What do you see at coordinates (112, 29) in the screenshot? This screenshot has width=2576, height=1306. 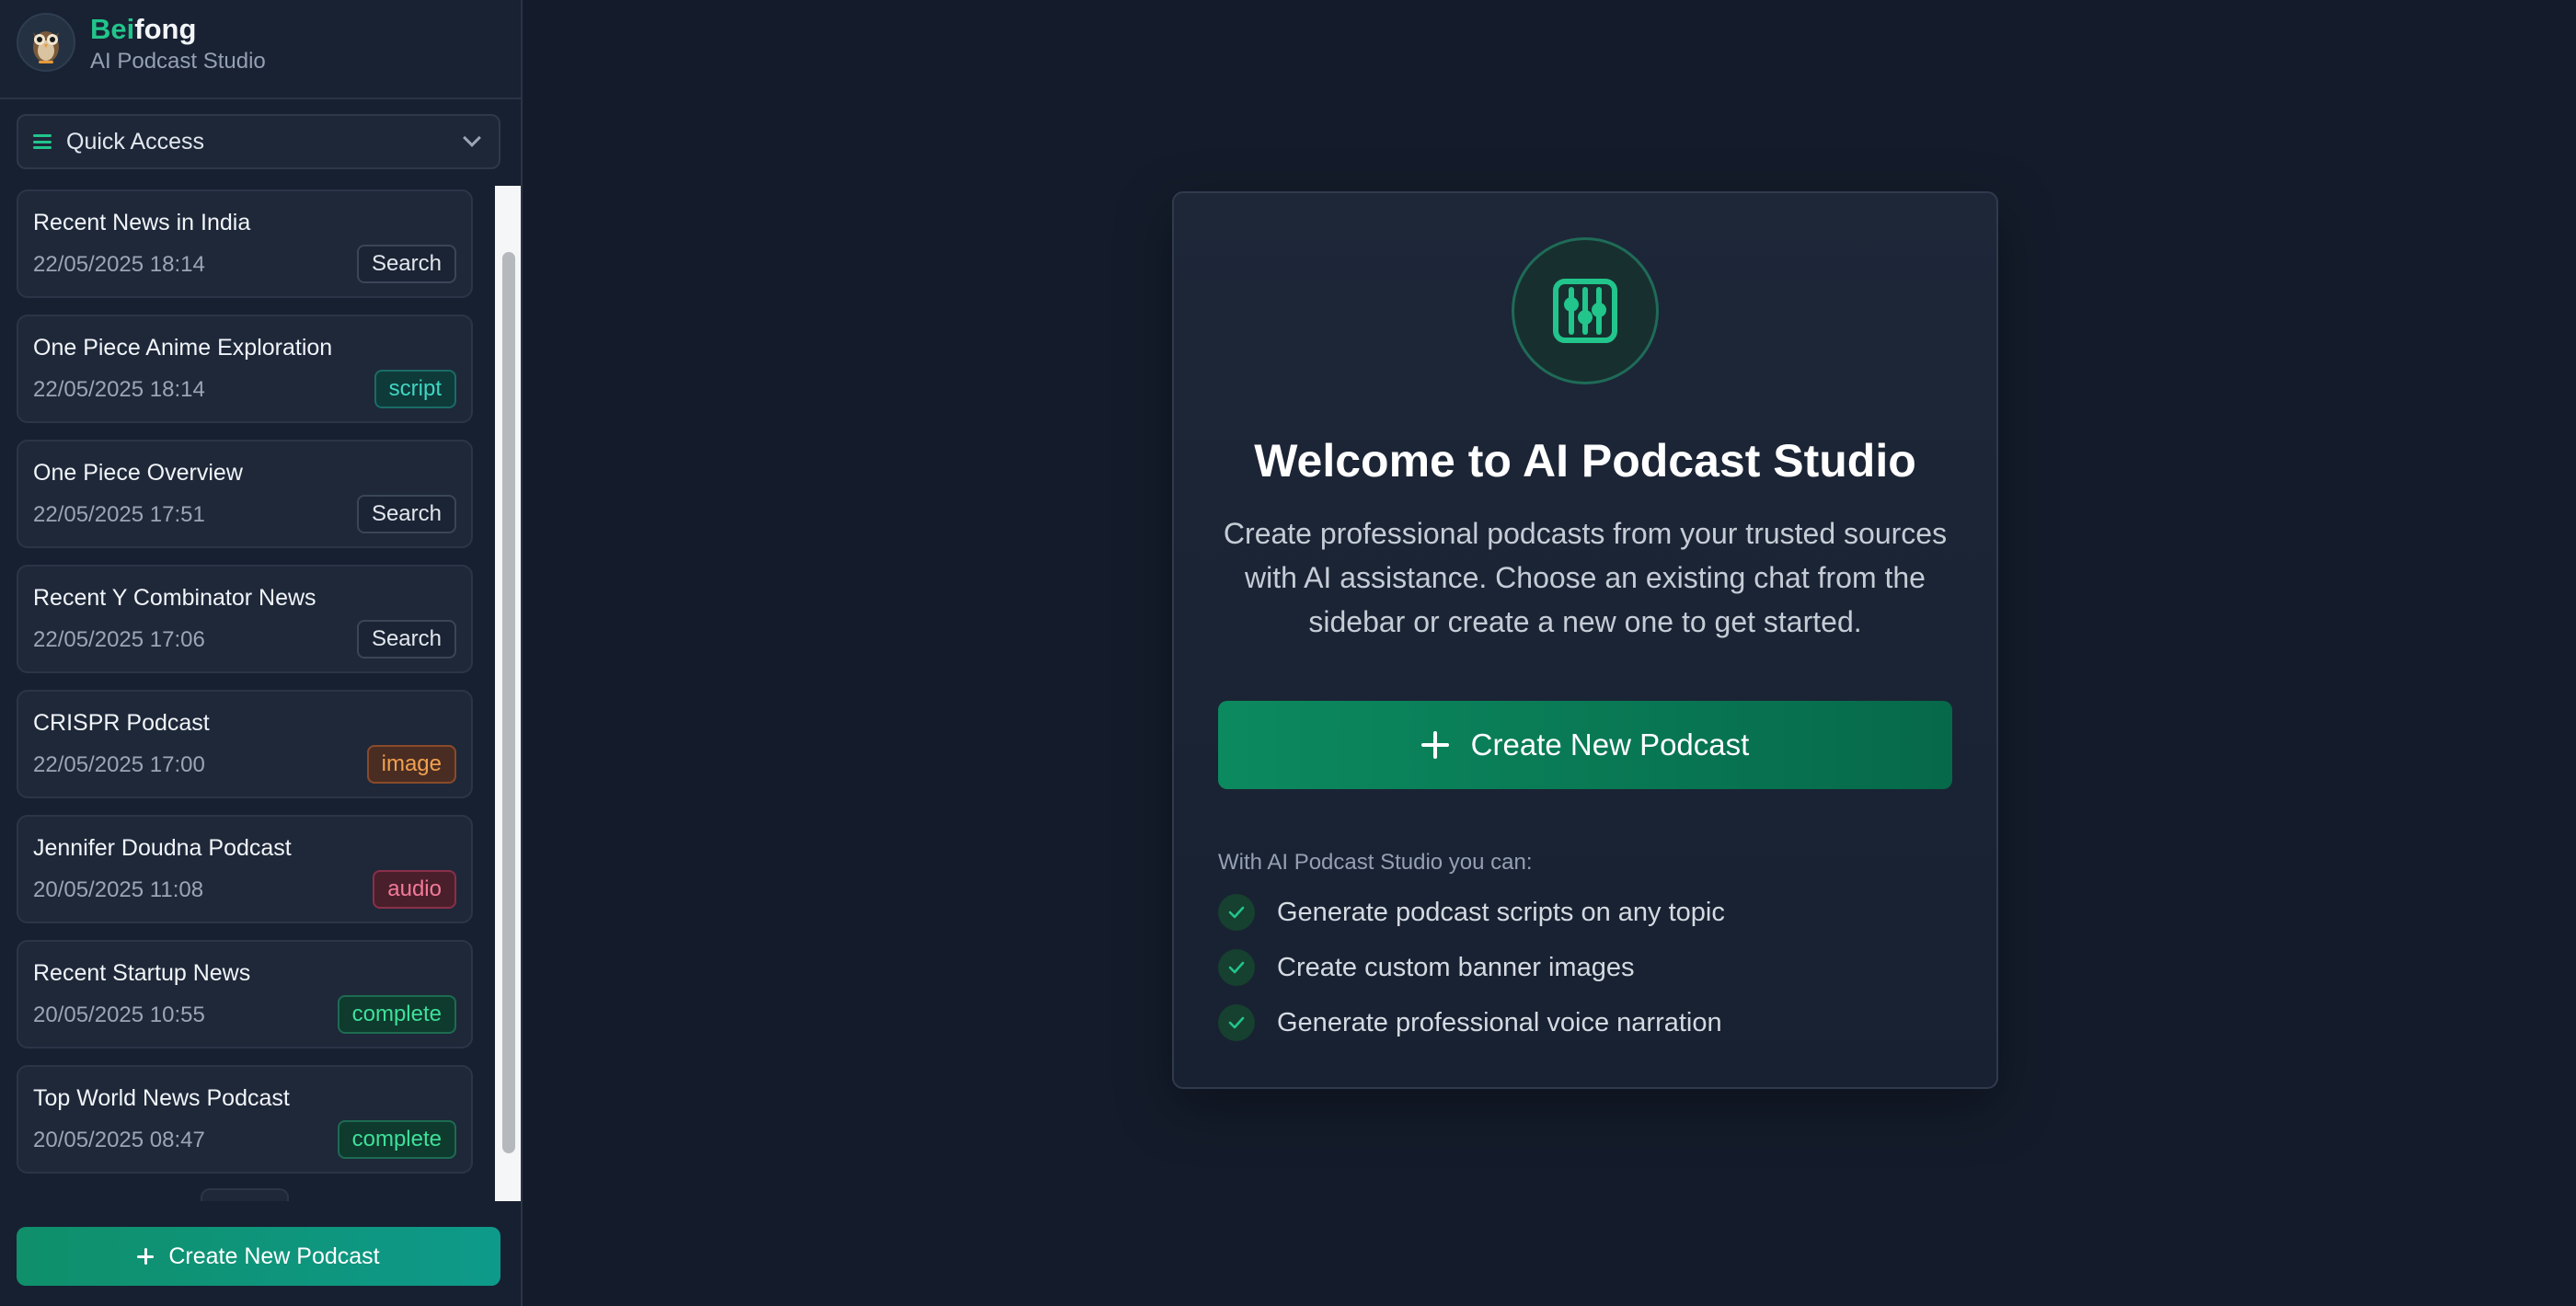 I see `brand-name-accent: Bei` at bounding box center [112, 29].